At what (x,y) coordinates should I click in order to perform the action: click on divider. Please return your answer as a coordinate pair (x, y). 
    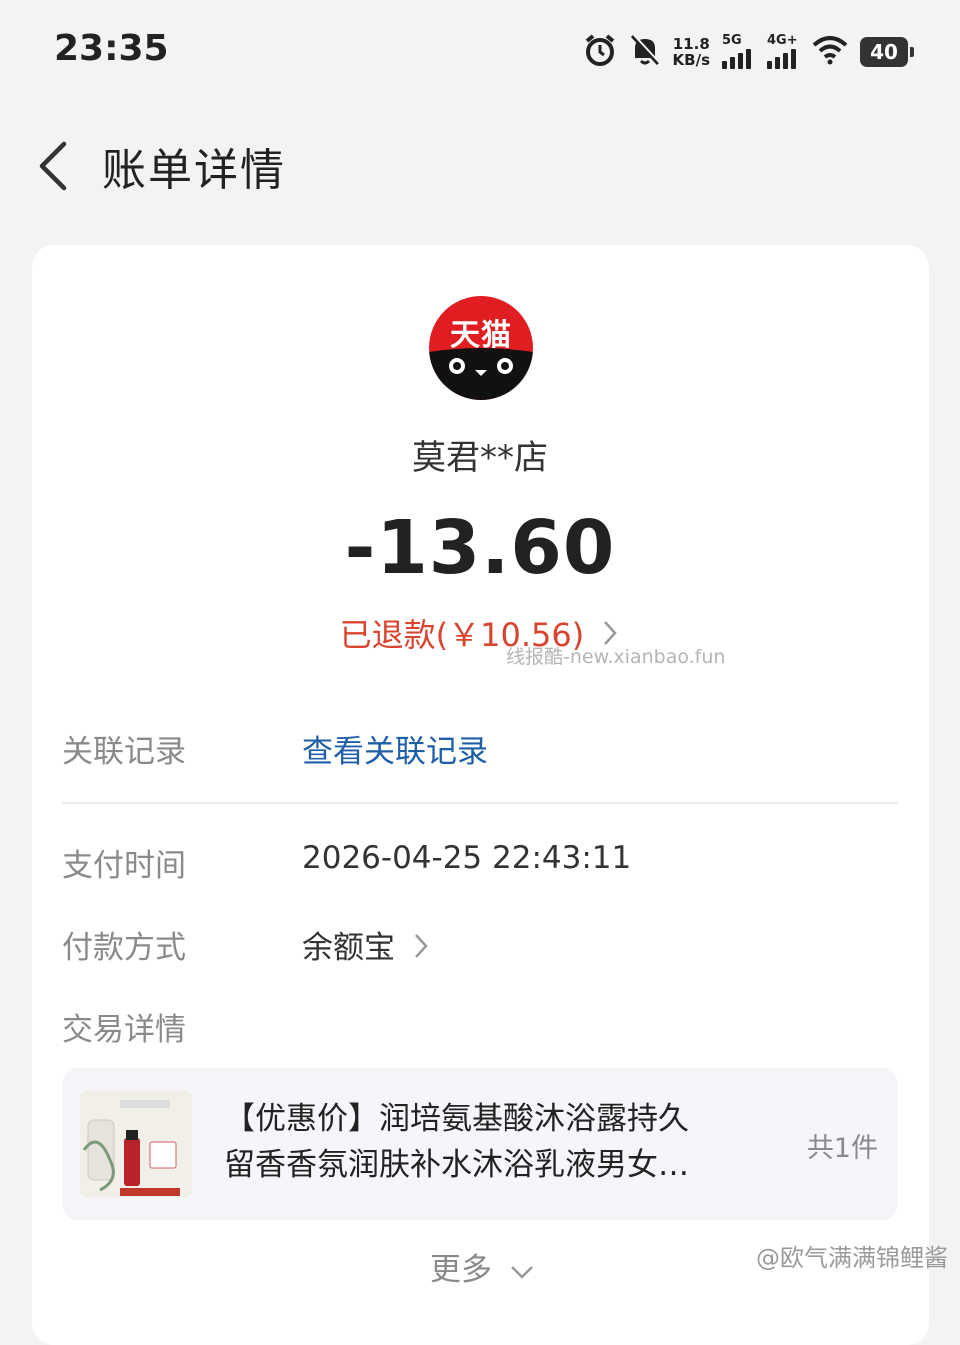
    Looking at the image, I should click on (480, 803).